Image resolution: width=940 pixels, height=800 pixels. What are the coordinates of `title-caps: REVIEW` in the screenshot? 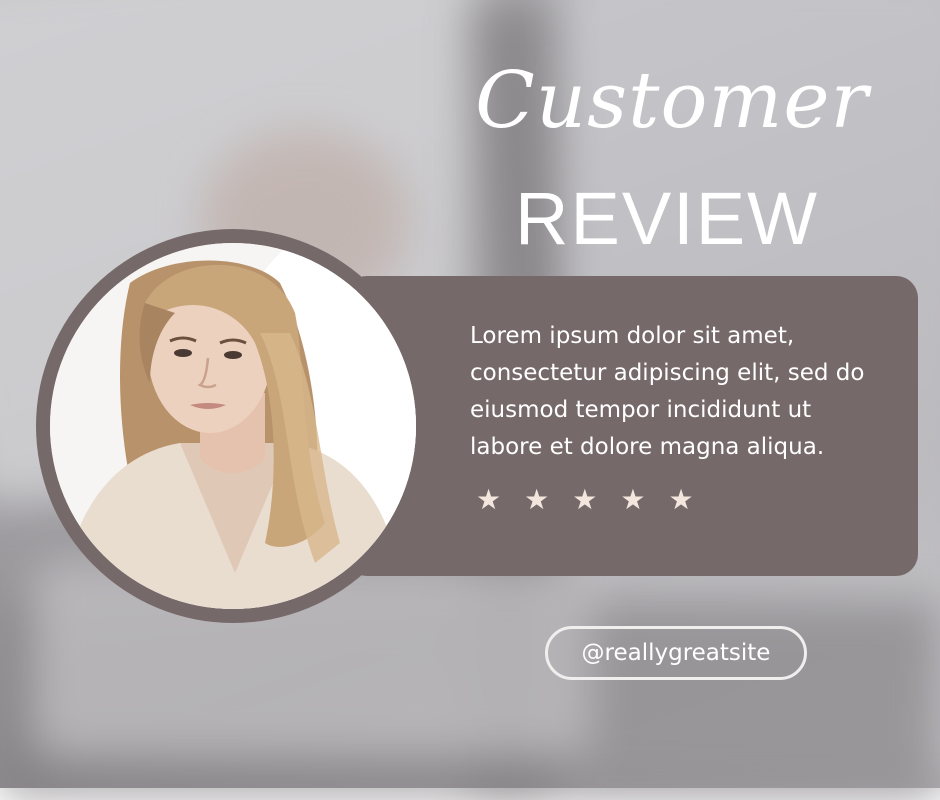 It's located at (667, 218).